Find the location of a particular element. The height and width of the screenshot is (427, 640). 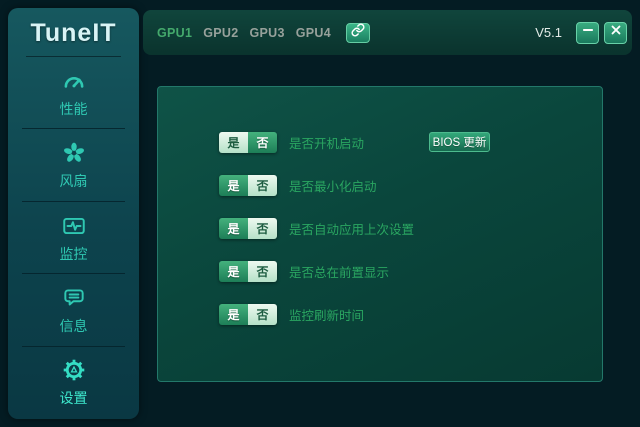

sidebar-item-label: 性能 is located at coordinates (73, 108).